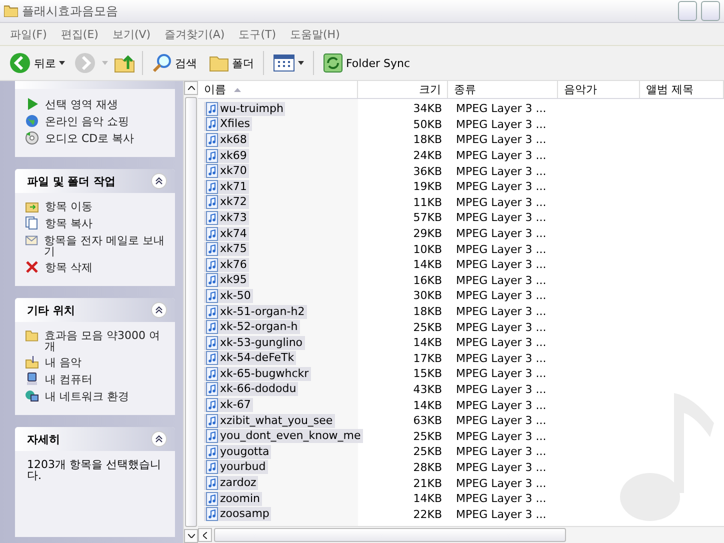 Image resolution: width=724 pixels, height=543 pixels. I want to click on file-size: 11KB, so click(427, 202).